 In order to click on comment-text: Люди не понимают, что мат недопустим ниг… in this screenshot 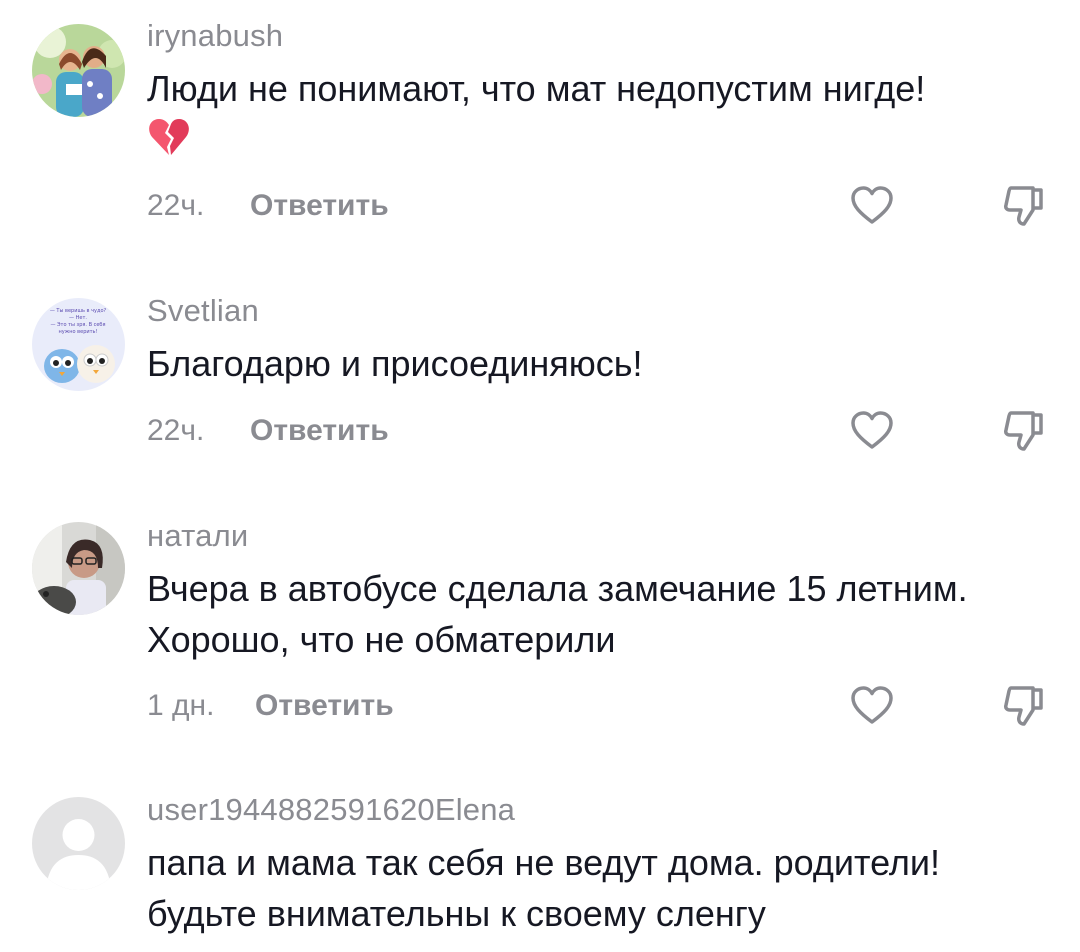, I will do `click(536, 88)`.